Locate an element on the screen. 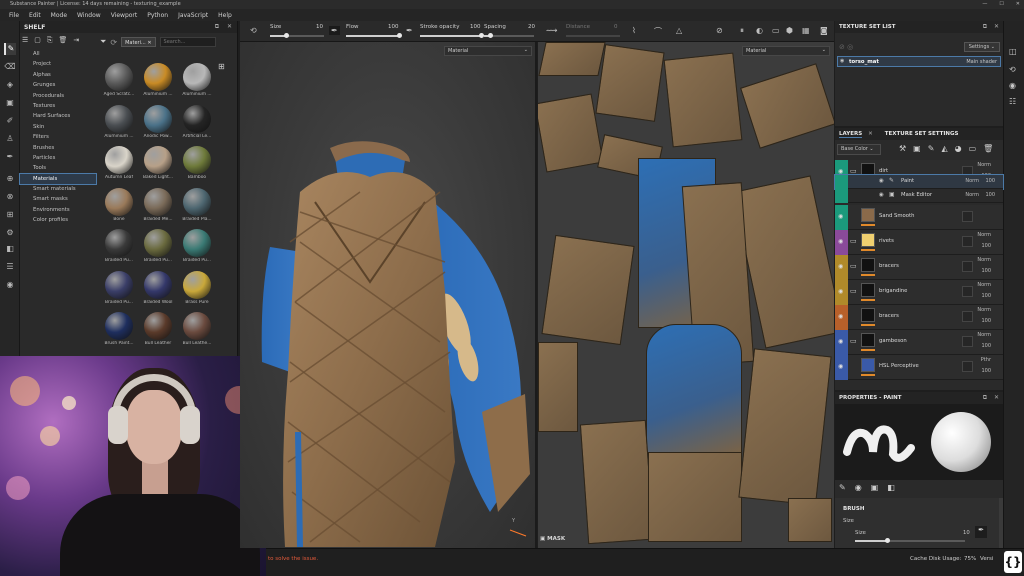  texture-set-item: ◉ torso_mat Main shader is located at coordinates (919, 61).